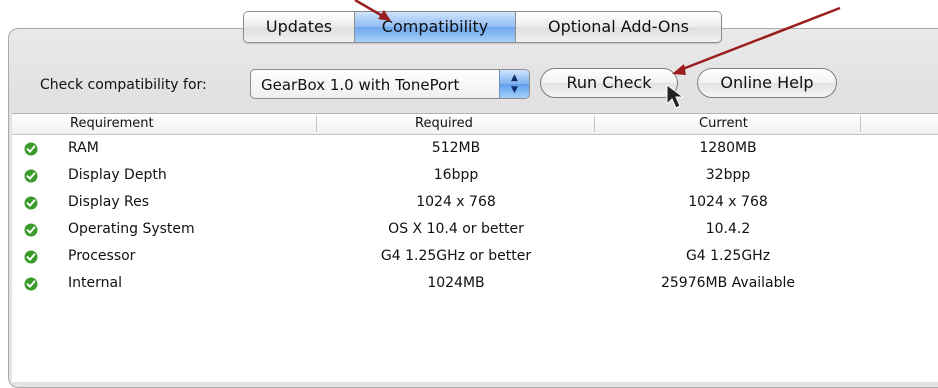  I want to click on cell-requirement: Operating System, so click(131, 229).